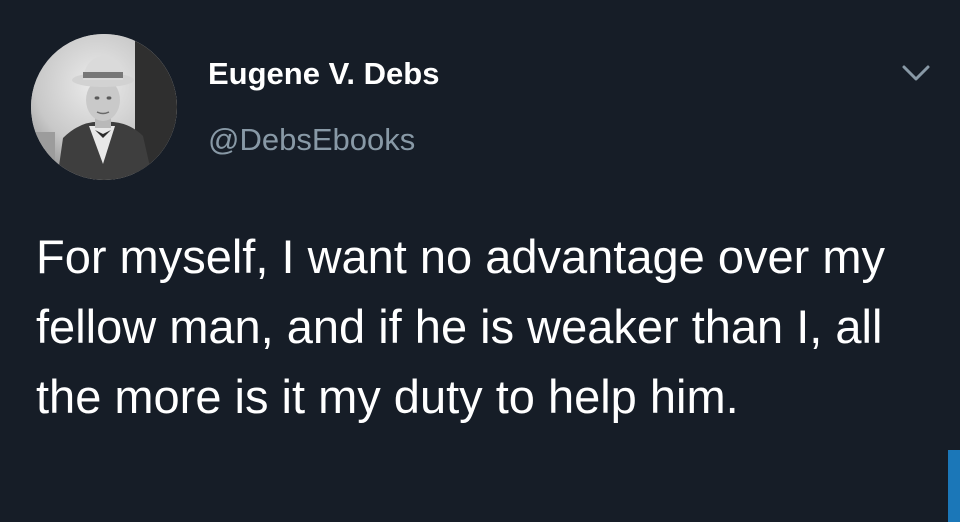 The height and width of the screenshot is (522, 960). Describe the element at coordinates (311, 140) in the screenshot. I see `user-handle: @DebsEbooks` at that location.